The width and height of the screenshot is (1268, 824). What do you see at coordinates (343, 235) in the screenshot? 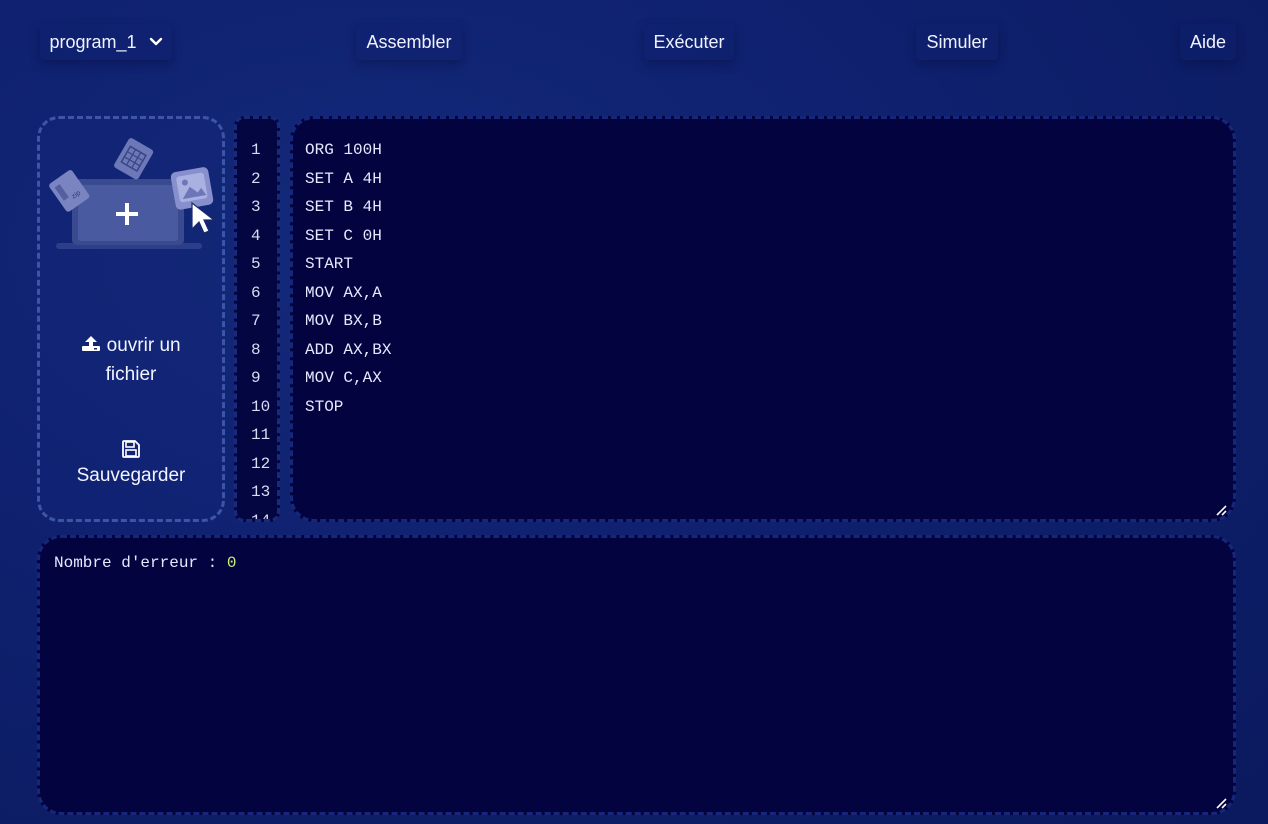
I see `code-line: SET C 0H` at bounding box center [343, 235].